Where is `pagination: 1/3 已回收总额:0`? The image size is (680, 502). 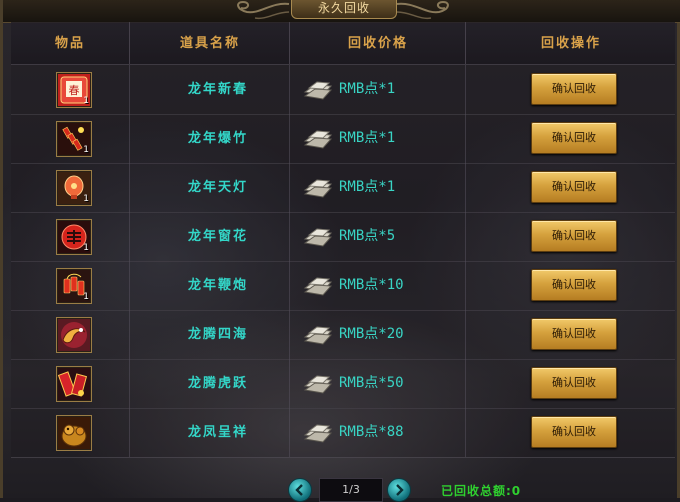 pagination: 1/3 已回收总额:0 is located at coordinates (341, 487).